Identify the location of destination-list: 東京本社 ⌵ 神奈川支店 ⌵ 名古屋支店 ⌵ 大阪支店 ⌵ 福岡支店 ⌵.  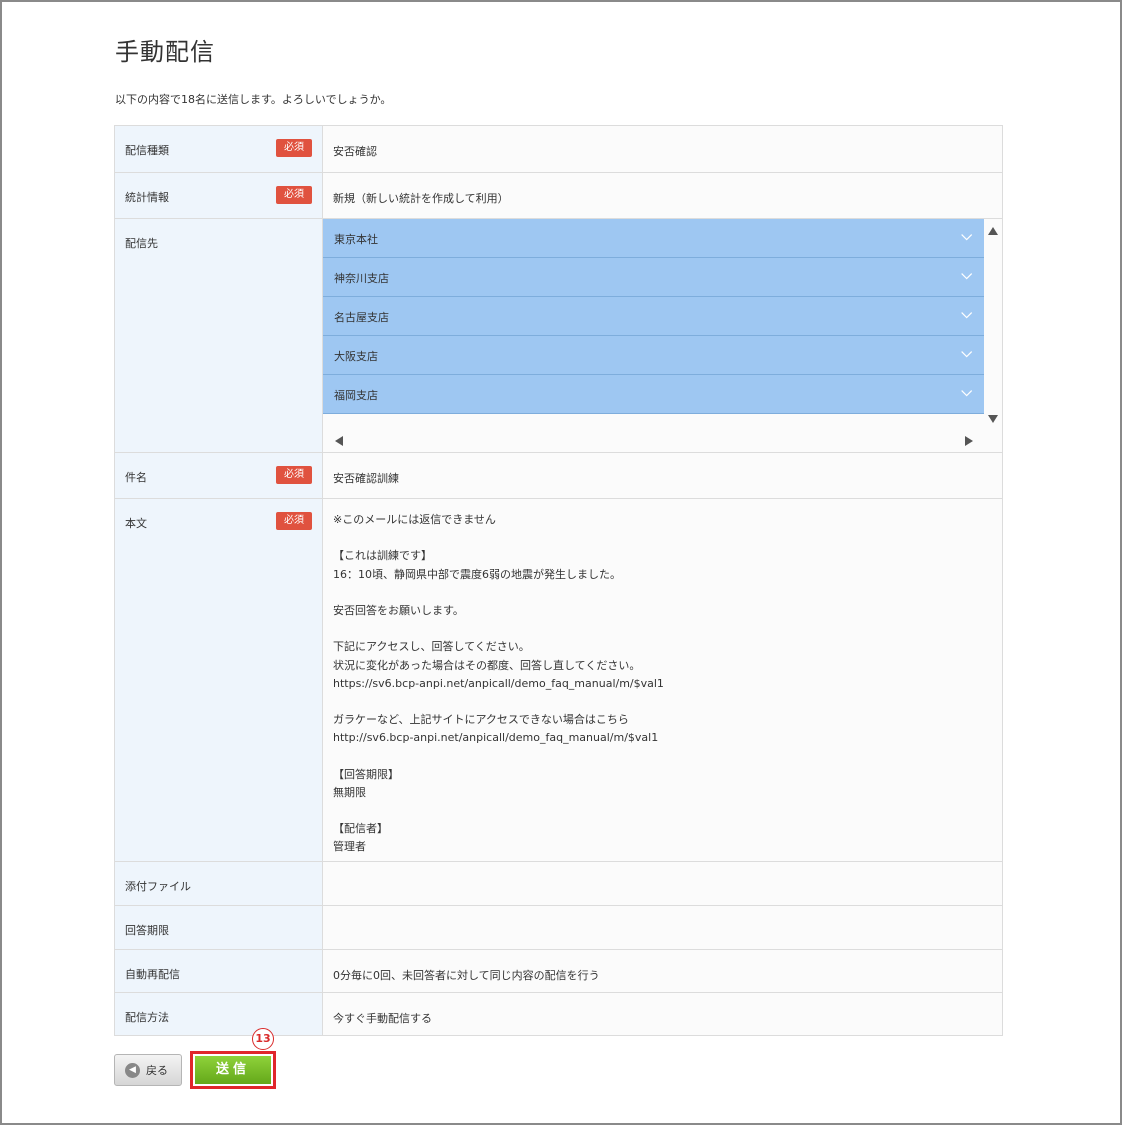
(653, 316).